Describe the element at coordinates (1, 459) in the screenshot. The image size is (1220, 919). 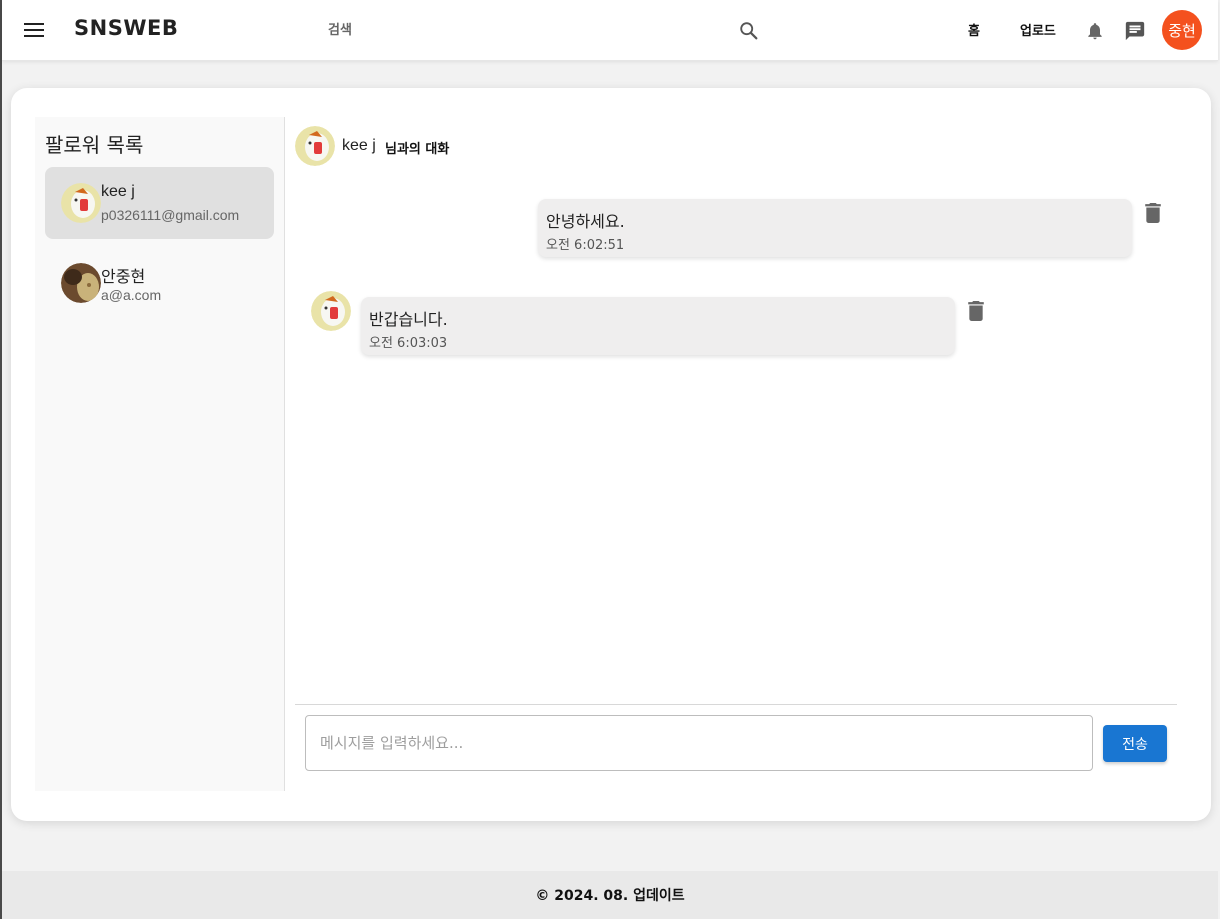
I see `window-edge` at that location.